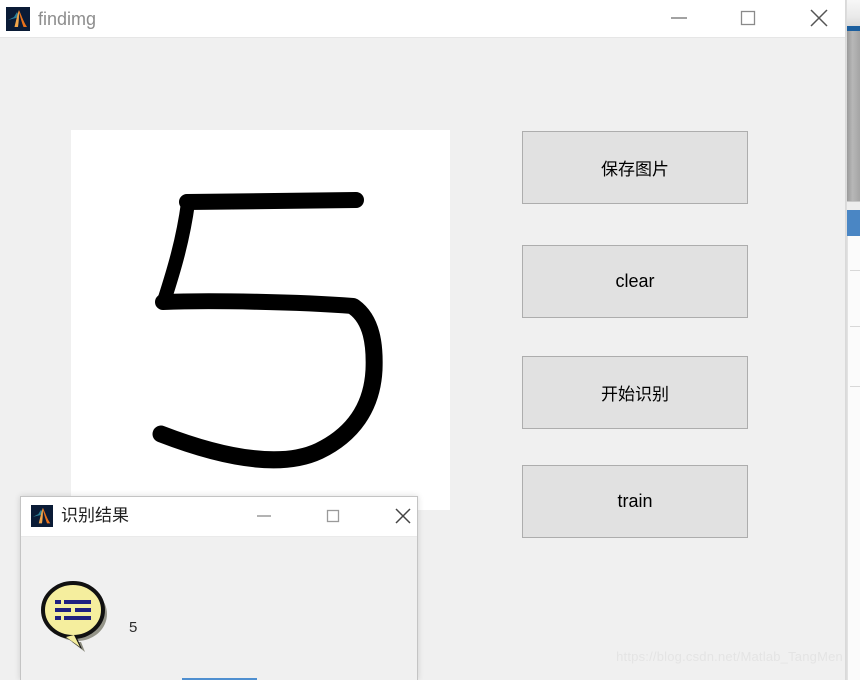 The width and height of the screenshot is (860, 680). What do you see at coordinates (403, 516) in the screenshot?
I see `dialog-close-button` at bounding box center [403, 516].